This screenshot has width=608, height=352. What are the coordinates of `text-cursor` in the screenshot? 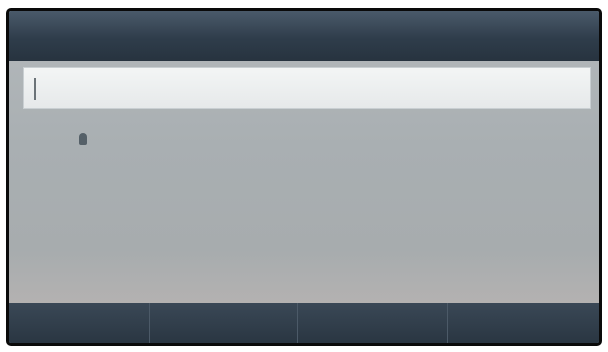 It's located at (35, 89).